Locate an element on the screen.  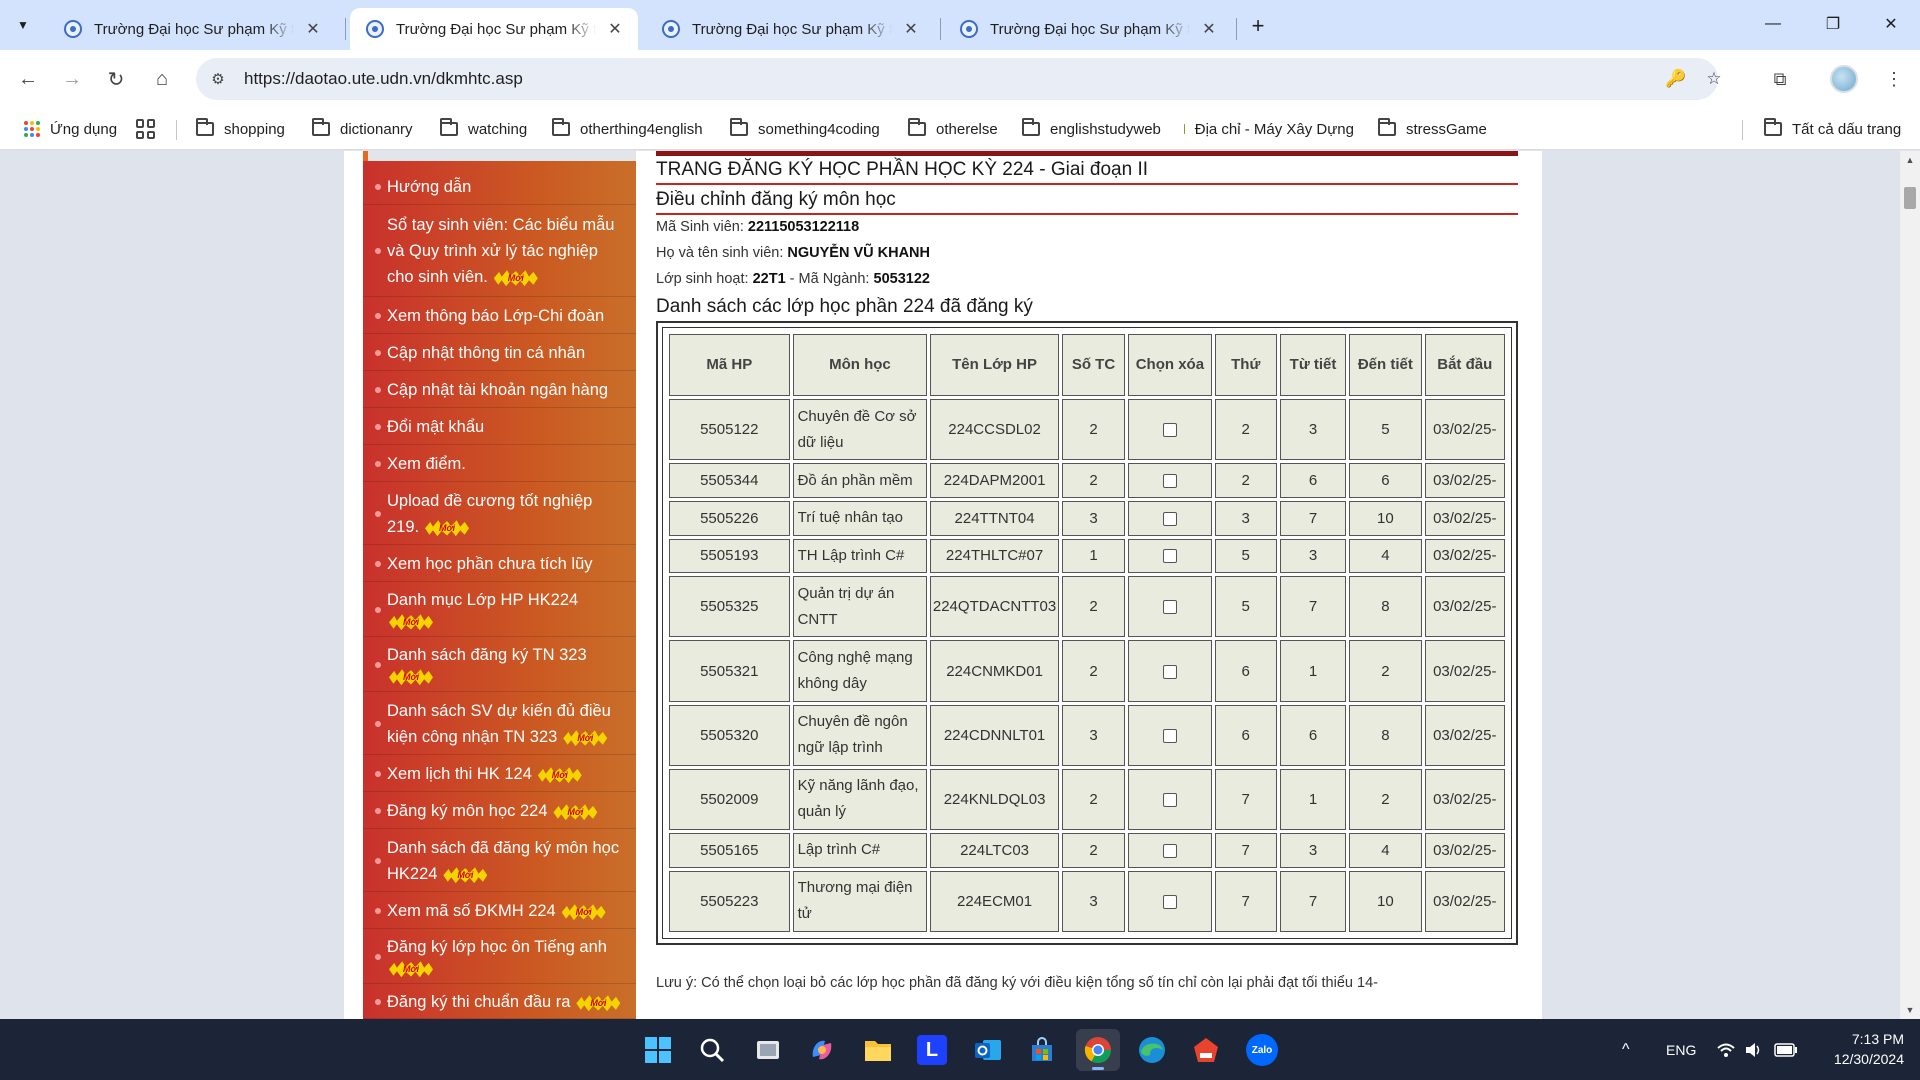
file-explorer-button is located at coordinates (878, 1050).